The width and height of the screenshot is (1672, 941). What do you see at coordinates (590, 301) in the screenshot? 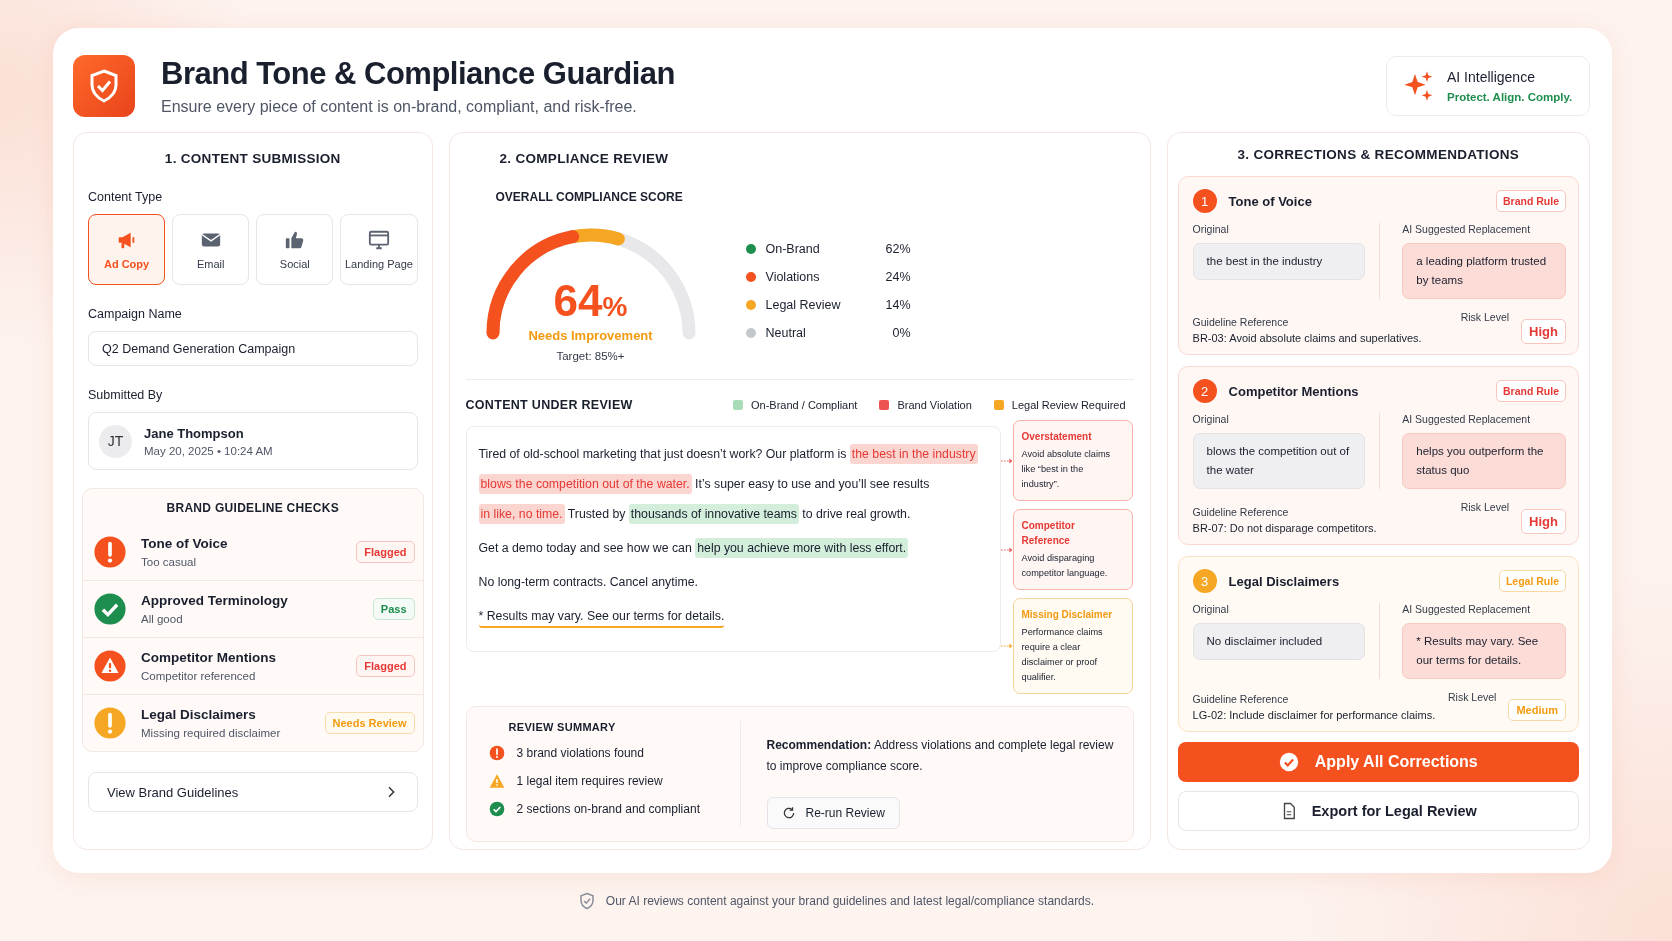
I see `score-value: 64%` at bounding box center [590, 301].